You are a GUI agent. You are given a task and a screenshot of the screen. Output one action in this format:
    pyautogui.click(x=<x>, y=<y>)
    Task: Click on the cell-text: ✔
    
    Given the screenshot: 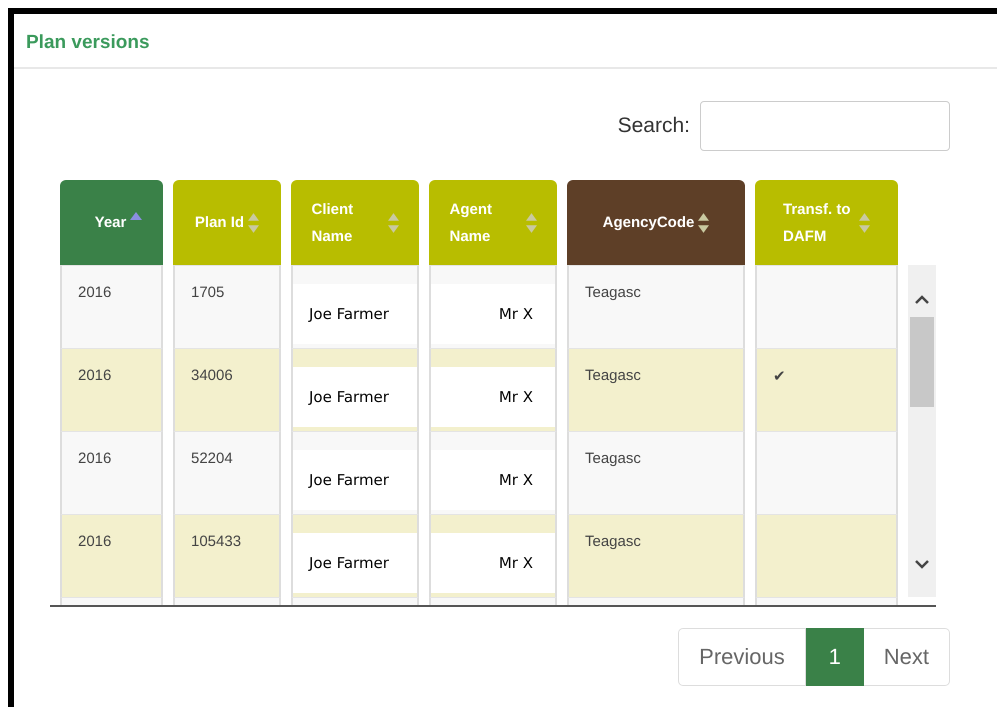 What is the action you would take?
    pyautogui.click(x=779, y=376)
    